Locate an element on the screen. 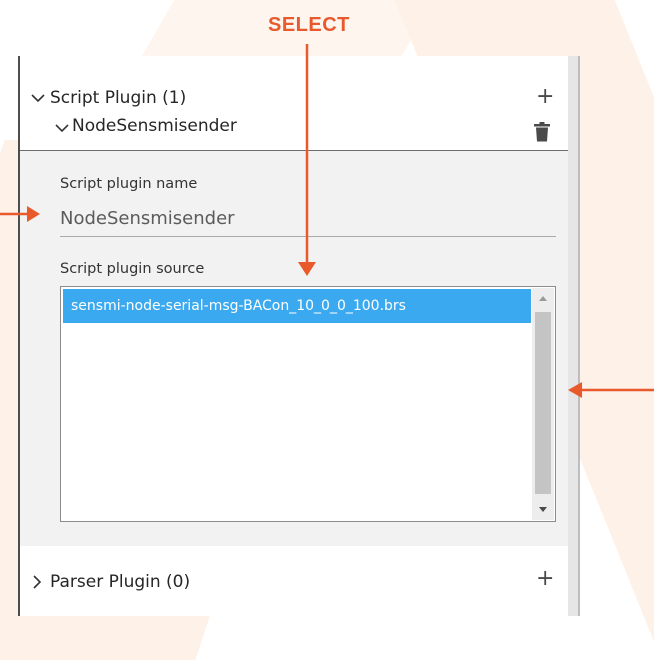  add-script-plugin-button: + is located at coordinates (545, 97).